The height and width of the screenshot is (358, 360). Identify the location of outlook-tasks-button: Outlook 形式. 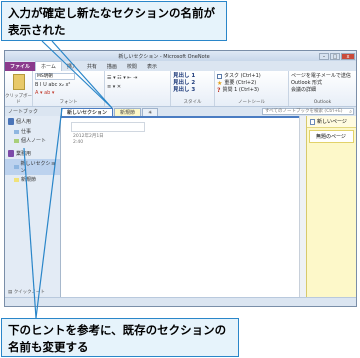
(322, 83).